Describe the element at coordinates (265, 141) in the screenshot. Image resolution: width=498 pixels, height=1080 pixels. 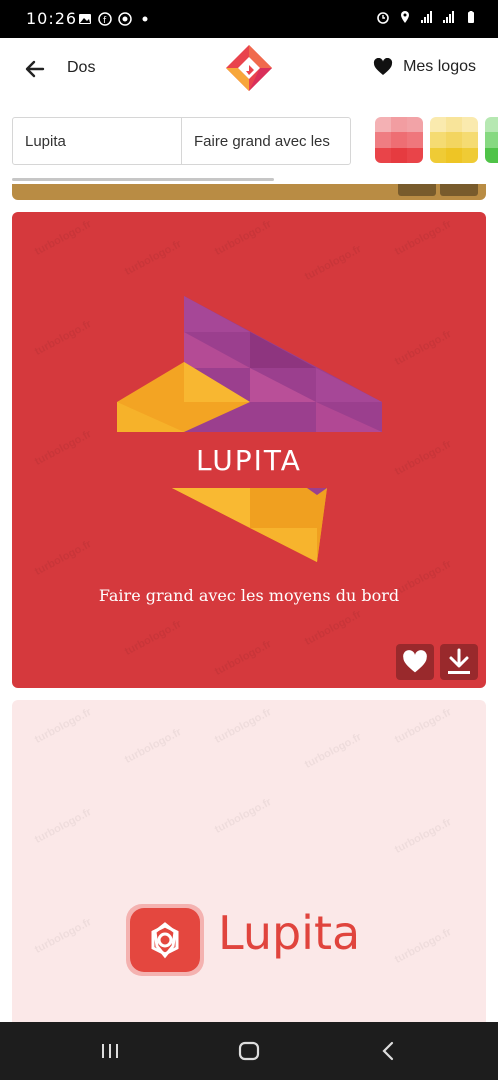
I see `slogan-field: Faire grand avec les` at that location.